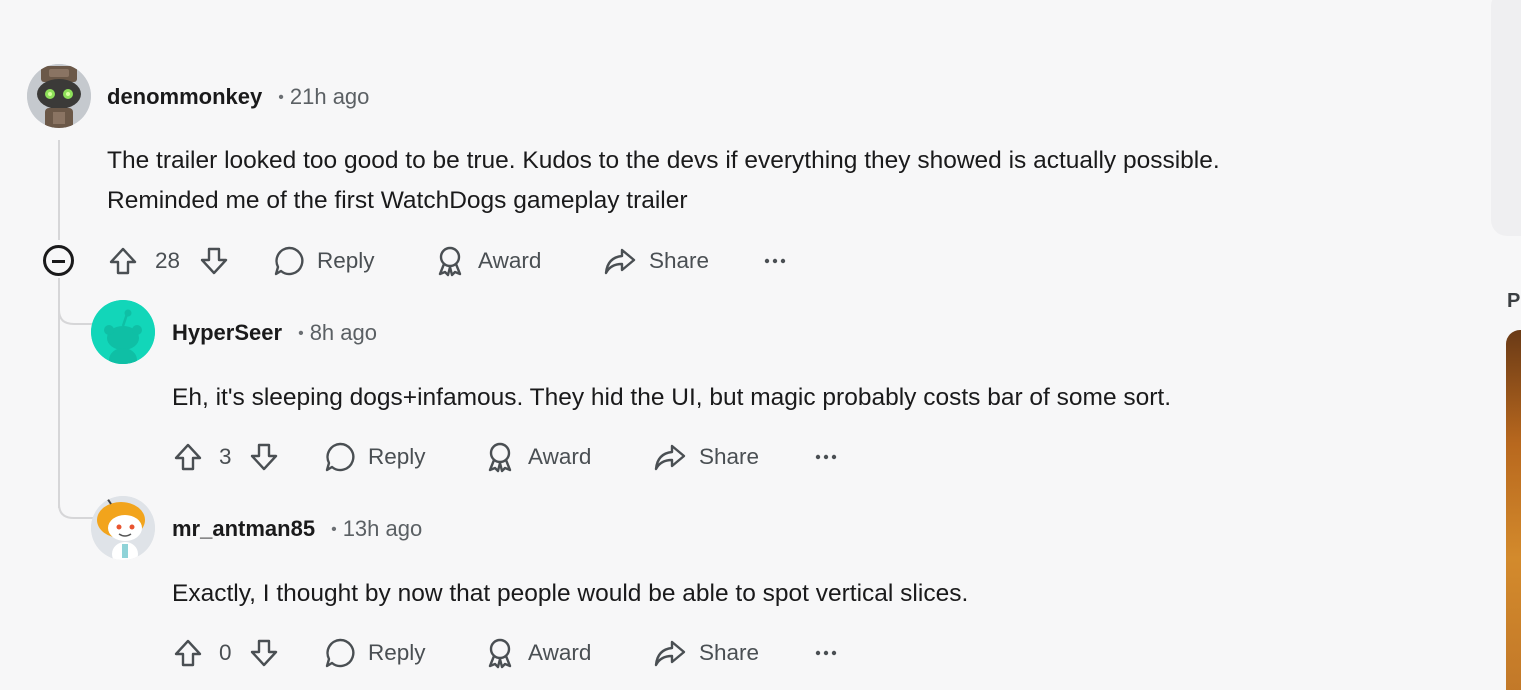 The image size is (1521, 690). I want to click on vote-score: 28, so click(168, 260).